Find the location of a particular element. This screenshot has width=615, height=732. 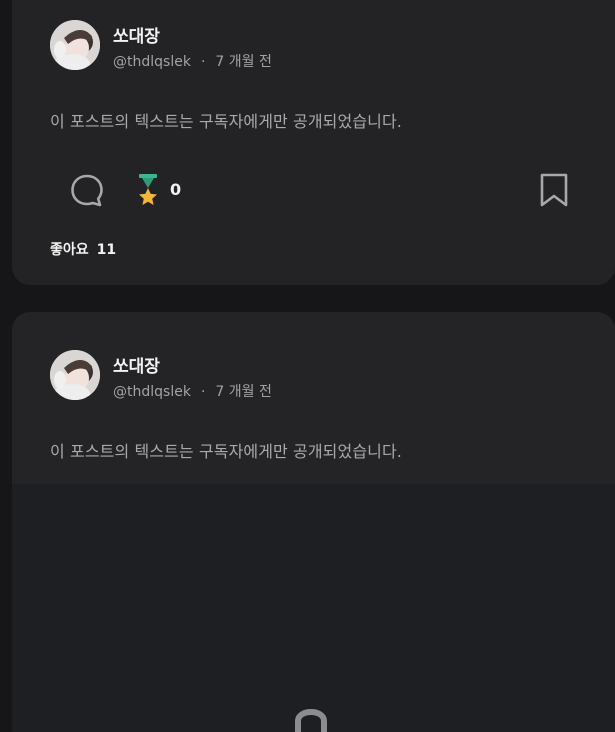

bookmark-icon is located at coordinates (554, 190).